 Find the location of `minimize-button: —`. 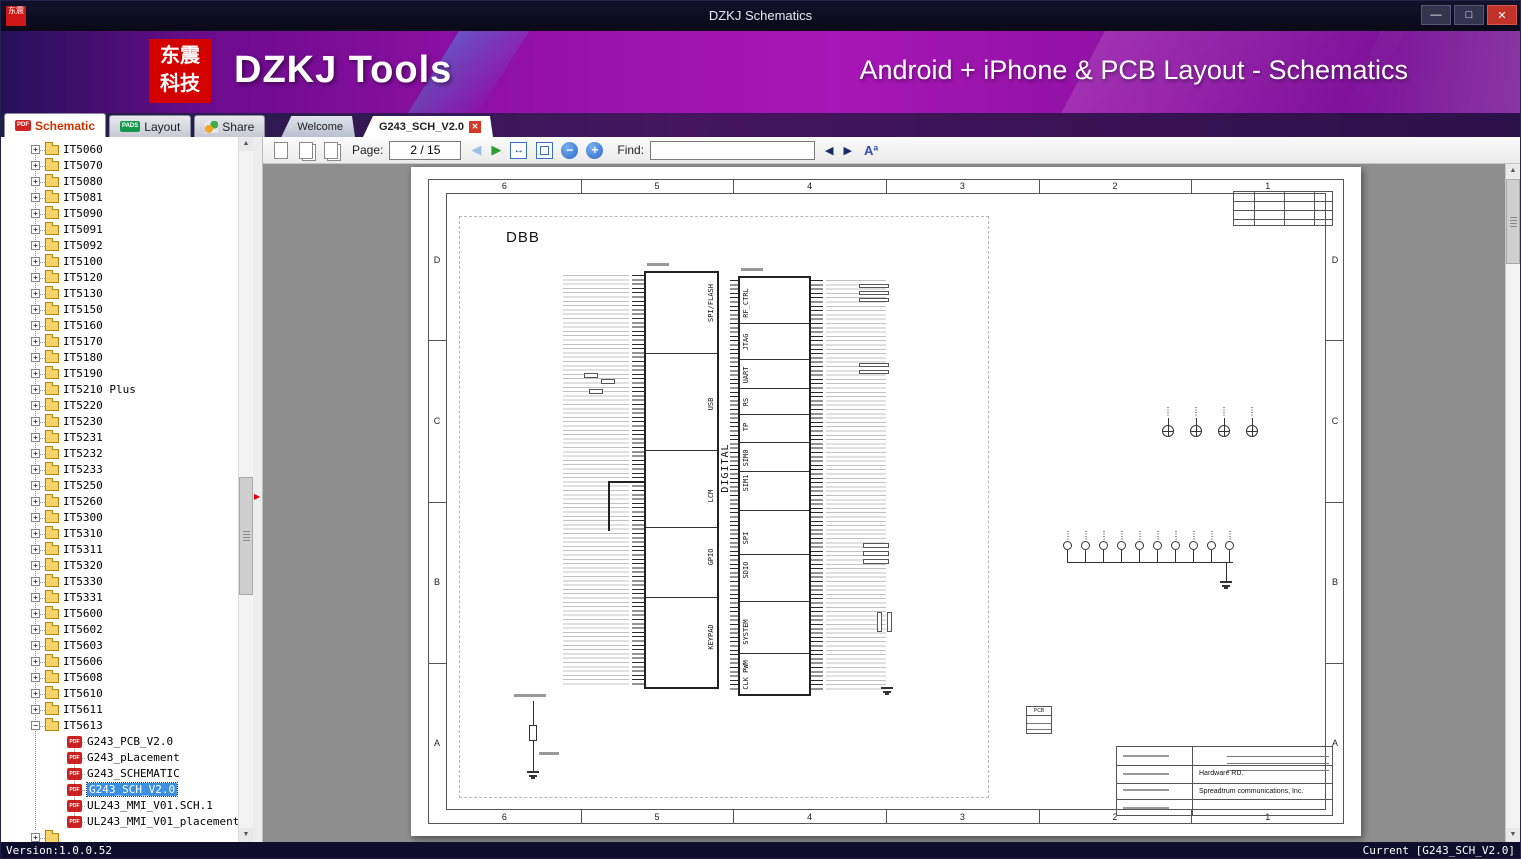

minimize-button: — is located at coordinates (1436, 15).